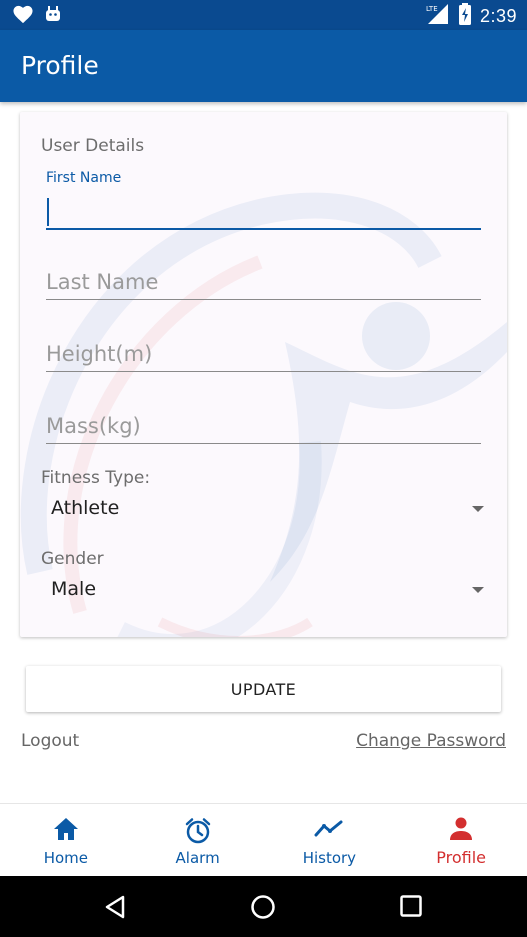  I want to click on text-cursor, so click(48, 212).